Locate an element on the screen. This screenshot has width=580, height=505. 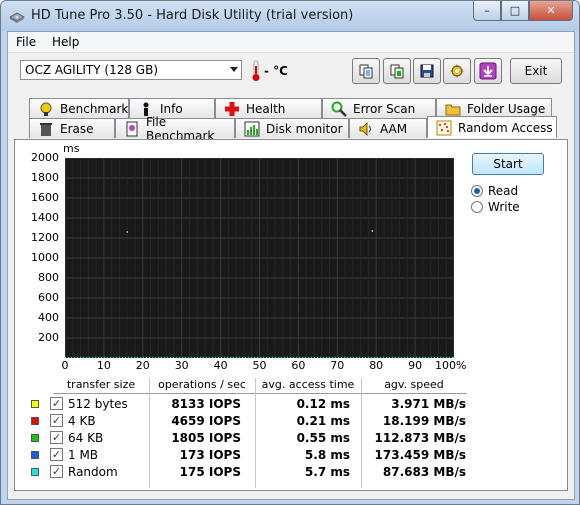
table-row: ✓ Random 175 IOPS 5.7 ms 87.683 MB/s is located at coordinates (248, 472).